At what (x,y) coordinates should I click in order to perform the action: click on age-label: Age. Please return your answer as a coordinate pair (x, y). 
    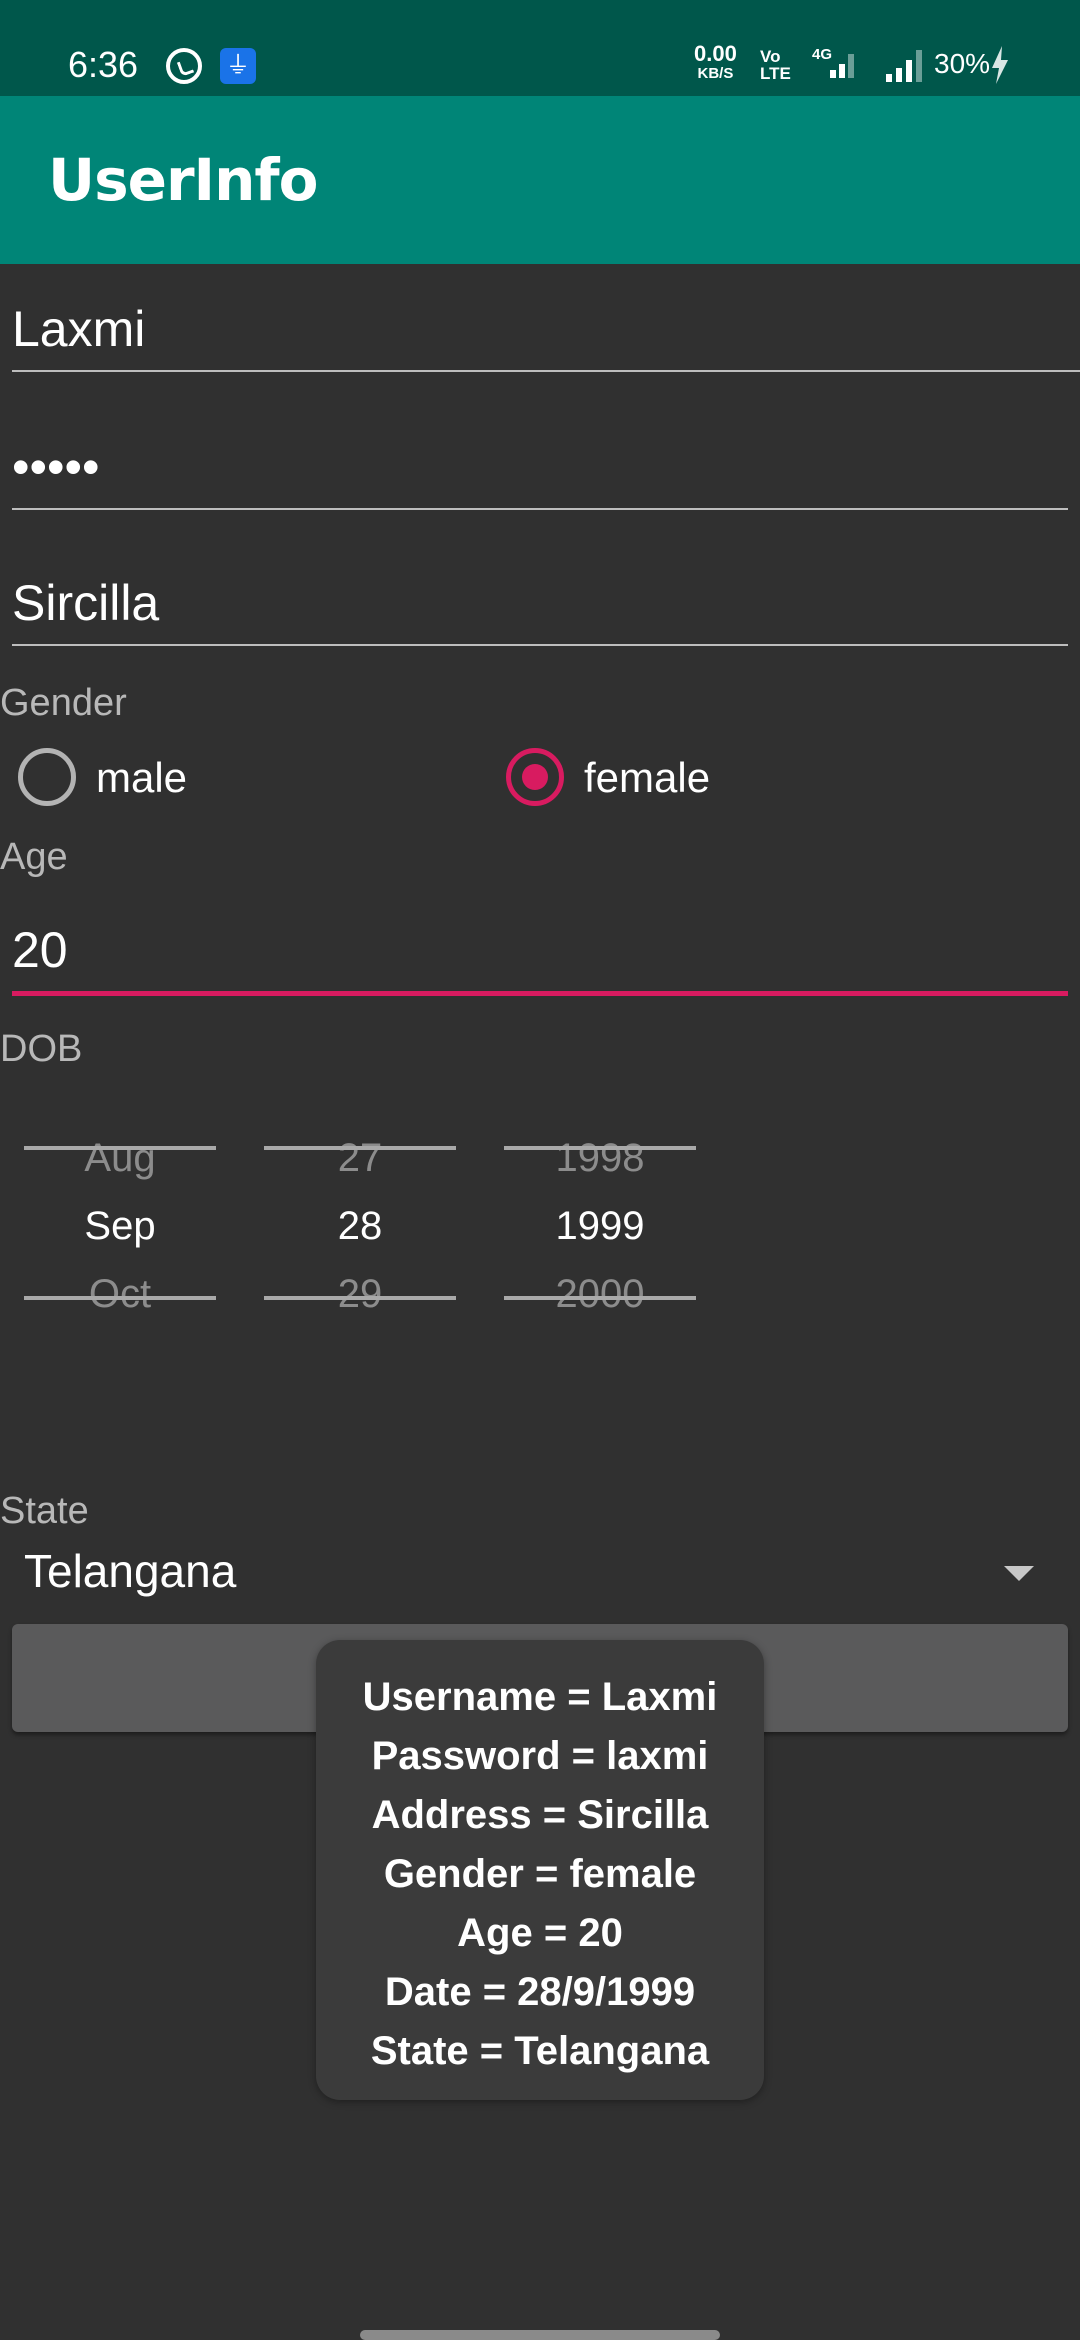
    Looking at the image, I should click on (34, 857).